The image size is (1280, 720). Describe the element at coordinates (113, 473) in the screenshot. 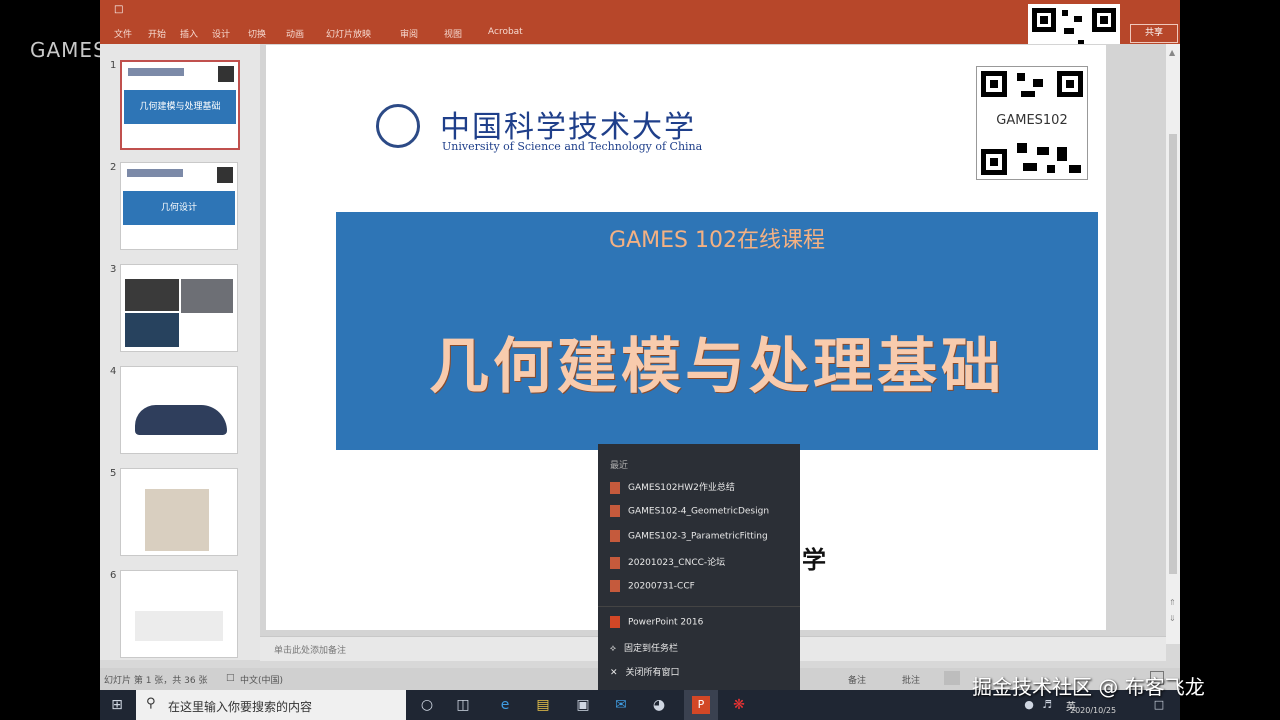

I see `thumb-number: 5` at that location.